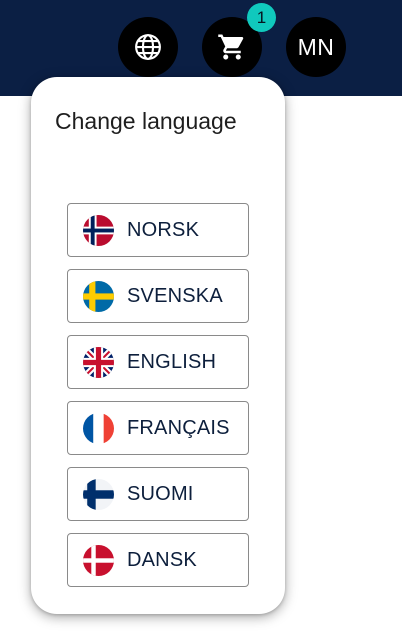 The width and height of the screenshot is (402, 632). I want to click on language-option-english: ENGLISH, so click(158, 362).